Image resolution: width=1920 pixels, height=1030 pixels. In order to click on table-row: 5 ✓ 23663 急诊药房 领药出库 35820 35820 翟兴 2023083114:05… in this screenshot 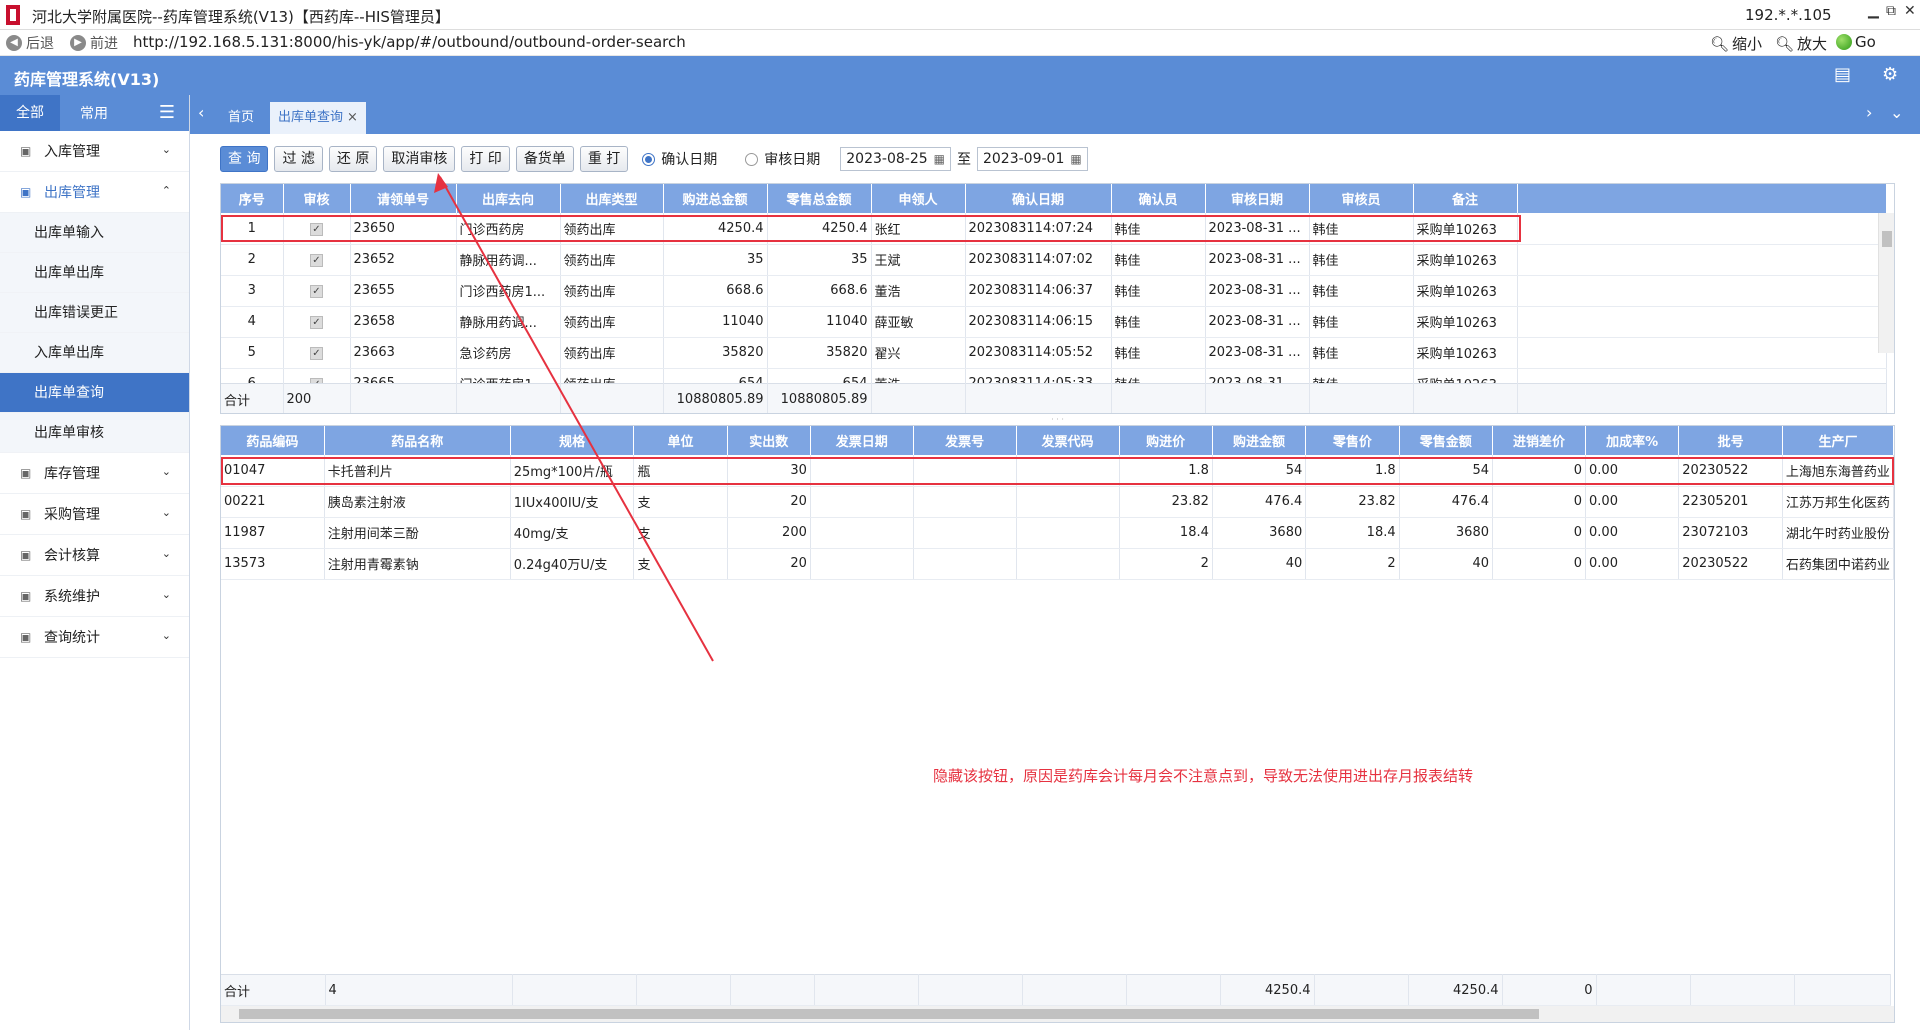, I will do `click(1054, 353)`.